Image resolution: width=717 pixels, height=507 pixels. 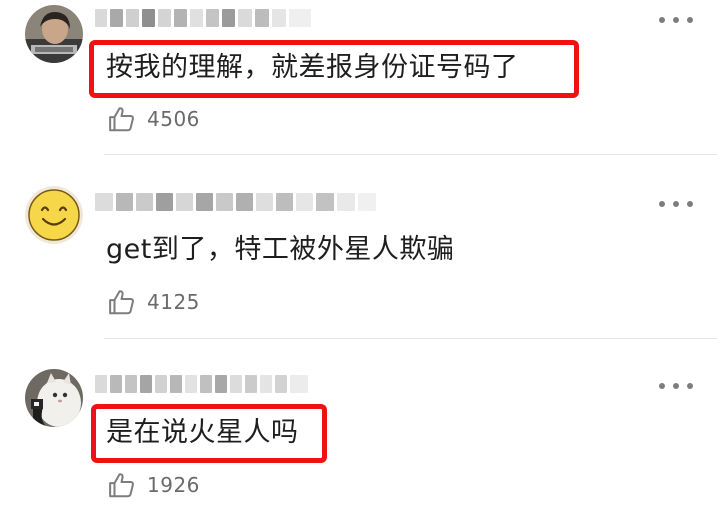 I want to click on like-count: 1926, so click(x=173, y=485).